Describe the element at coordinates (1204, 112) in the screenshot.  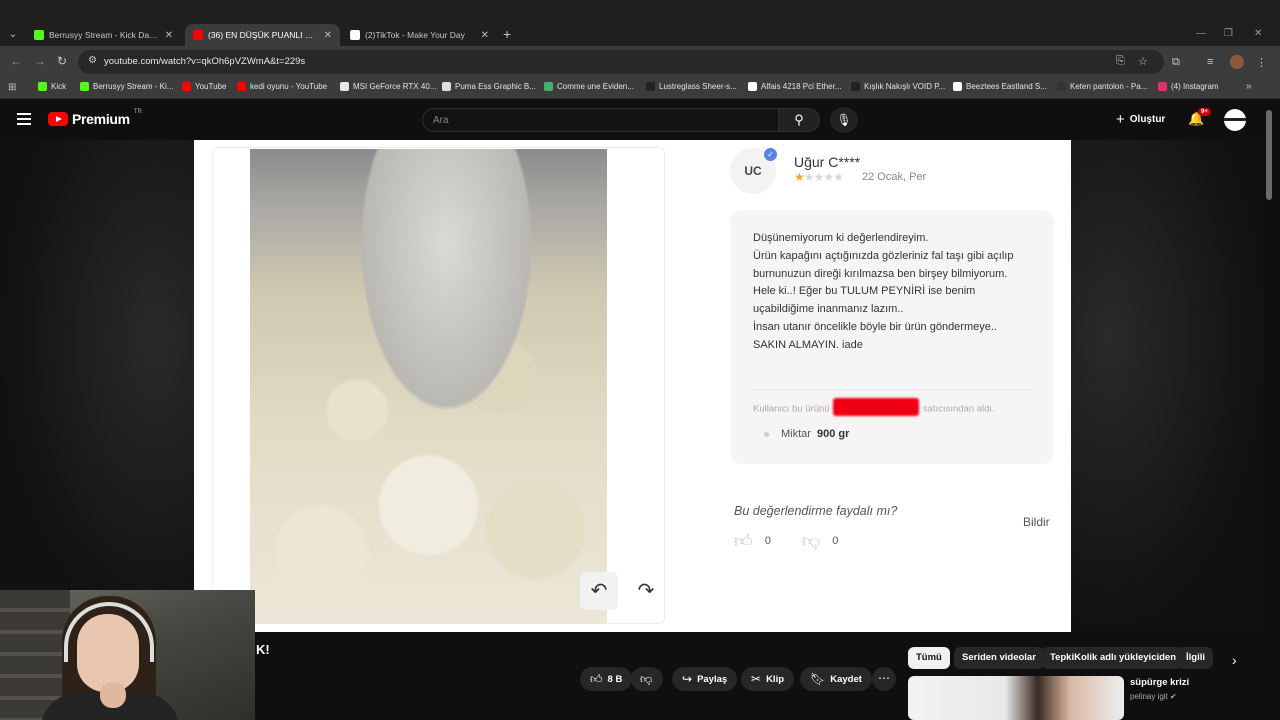
I see `notification-badge: 9+` at that location.